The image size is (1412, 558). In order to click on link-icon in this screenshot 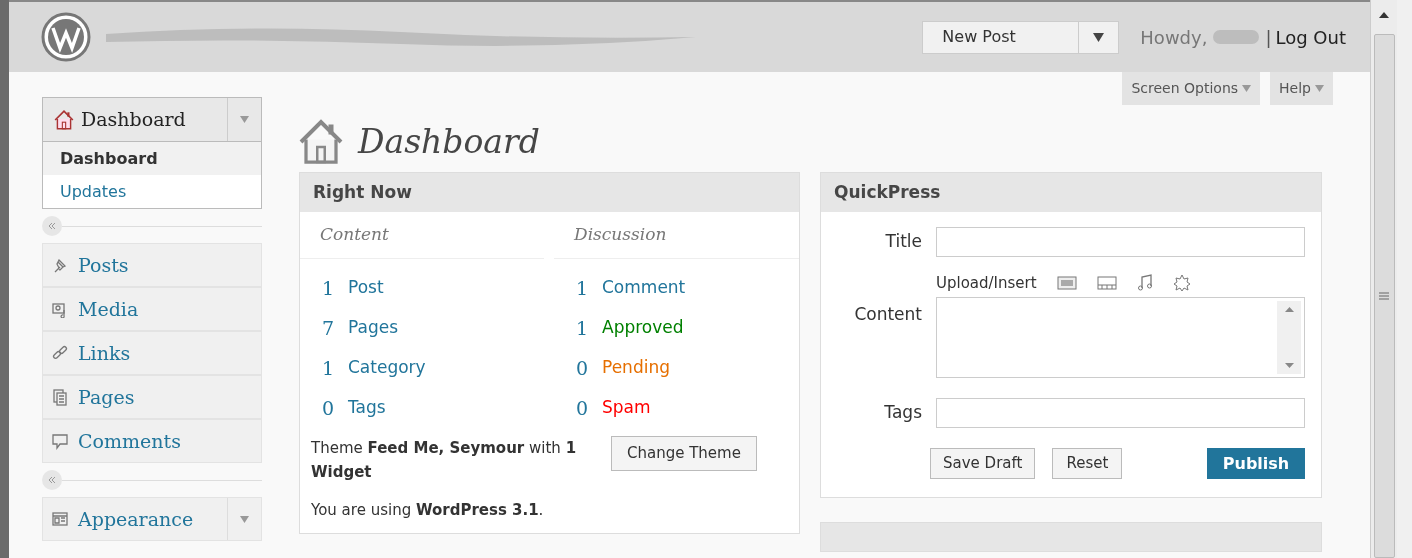, I will do `click(60, 353)`.